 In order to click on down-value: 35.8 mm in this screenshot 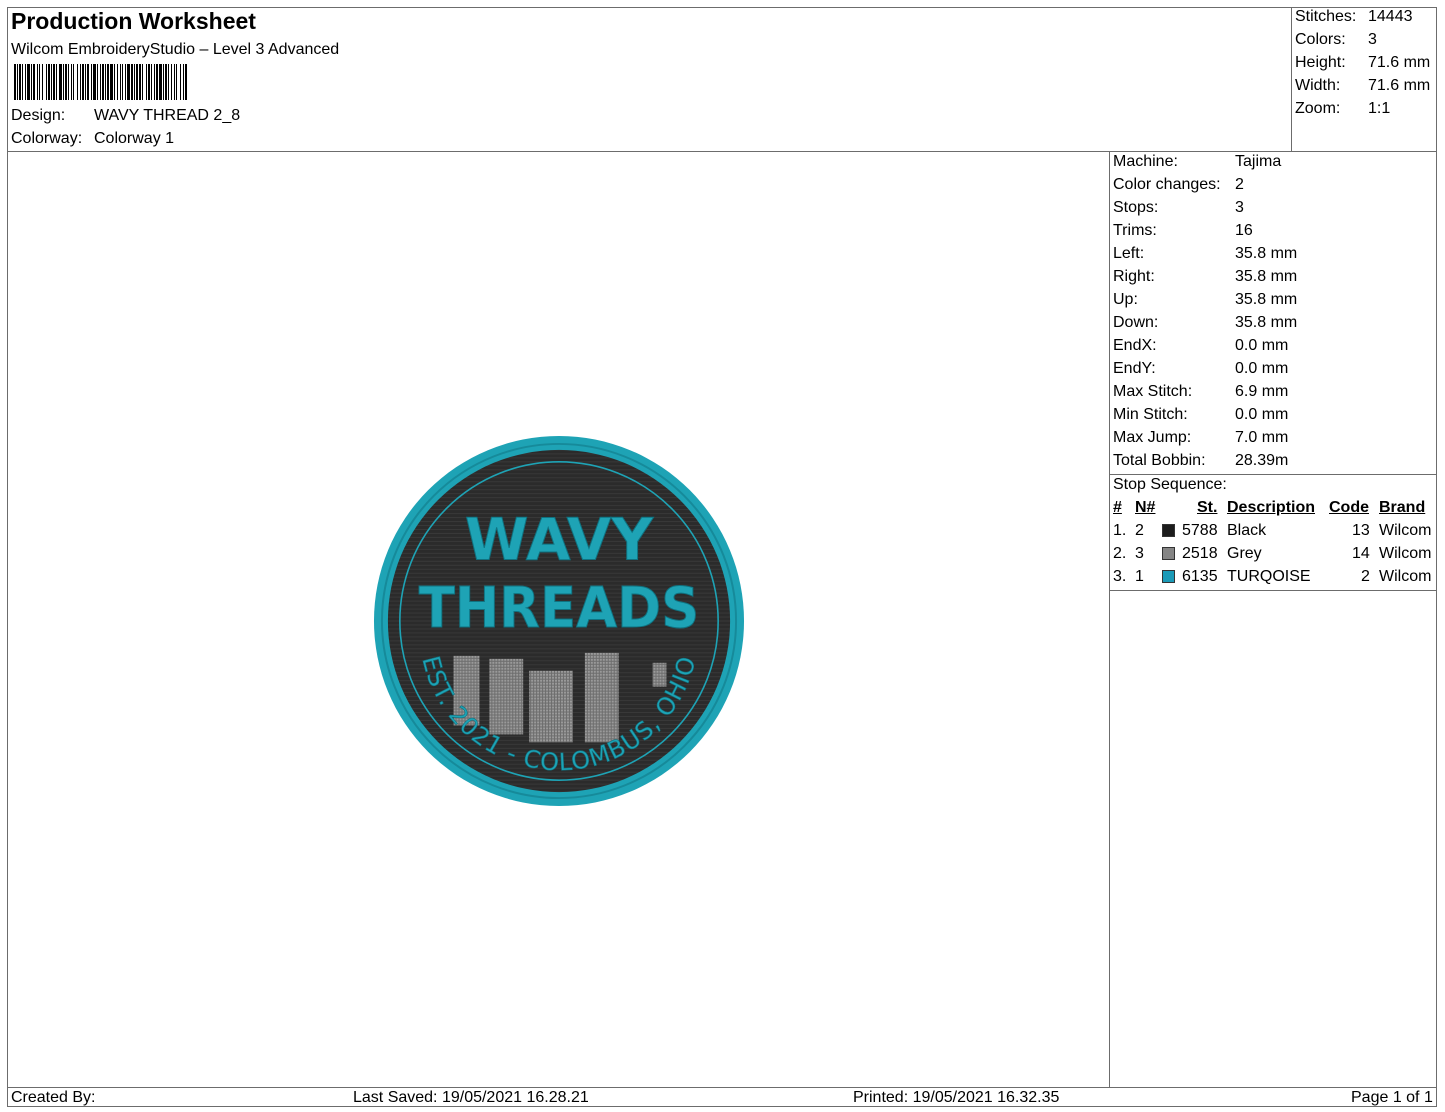, I will do `click(1266, 322)`.